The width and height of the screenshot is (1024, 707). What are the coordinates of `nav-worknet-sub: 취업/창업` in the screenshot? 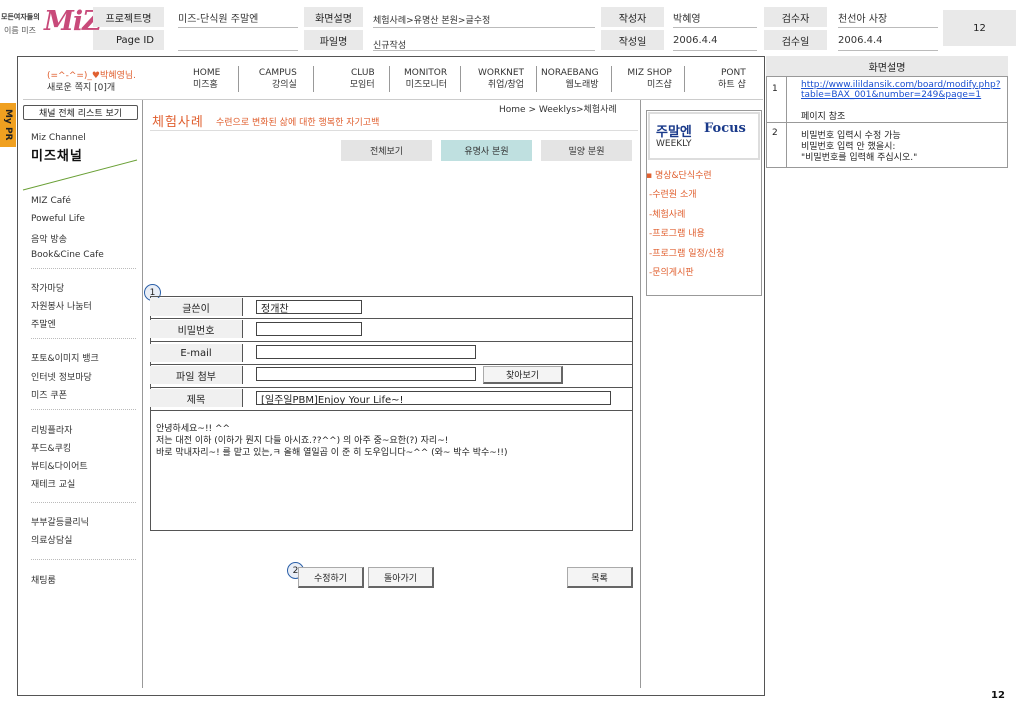 It's located at (506, 85).